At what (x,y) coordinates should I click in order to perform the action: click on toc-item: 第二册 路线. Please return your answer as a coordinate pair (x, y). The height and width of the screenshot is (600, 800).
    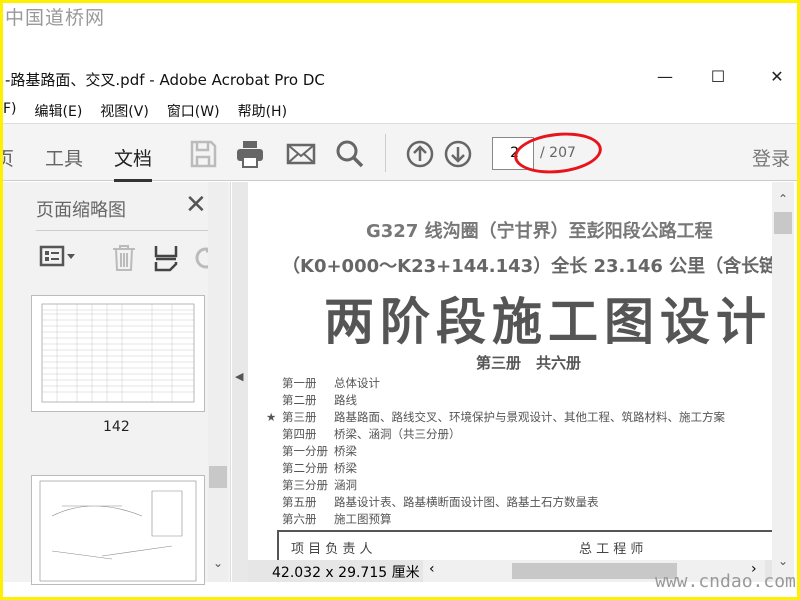
    Looking at the image, I should click on (495, 400).